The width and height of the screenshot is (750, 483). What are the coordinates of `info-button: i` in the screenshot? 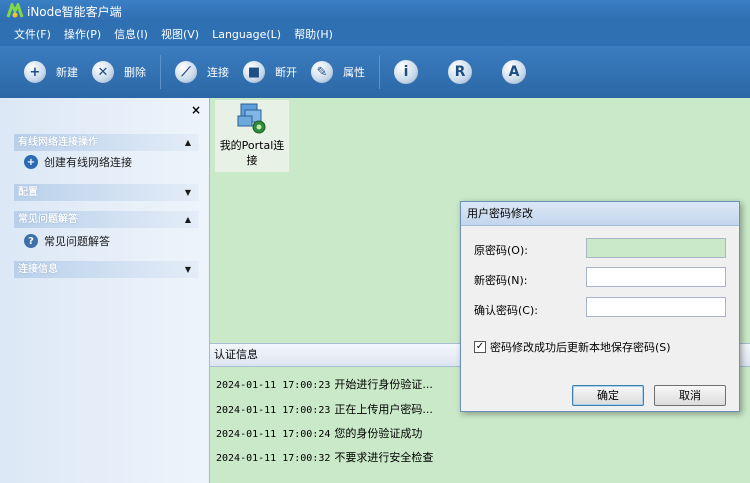 It's located at (406, 72).